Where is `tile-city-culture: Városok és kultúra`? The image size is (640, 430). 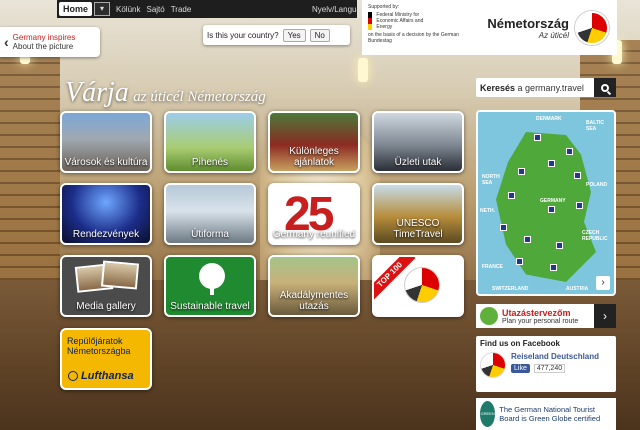 tile-city-culture: Városok és kultúra is located at coordinates (106, 142).